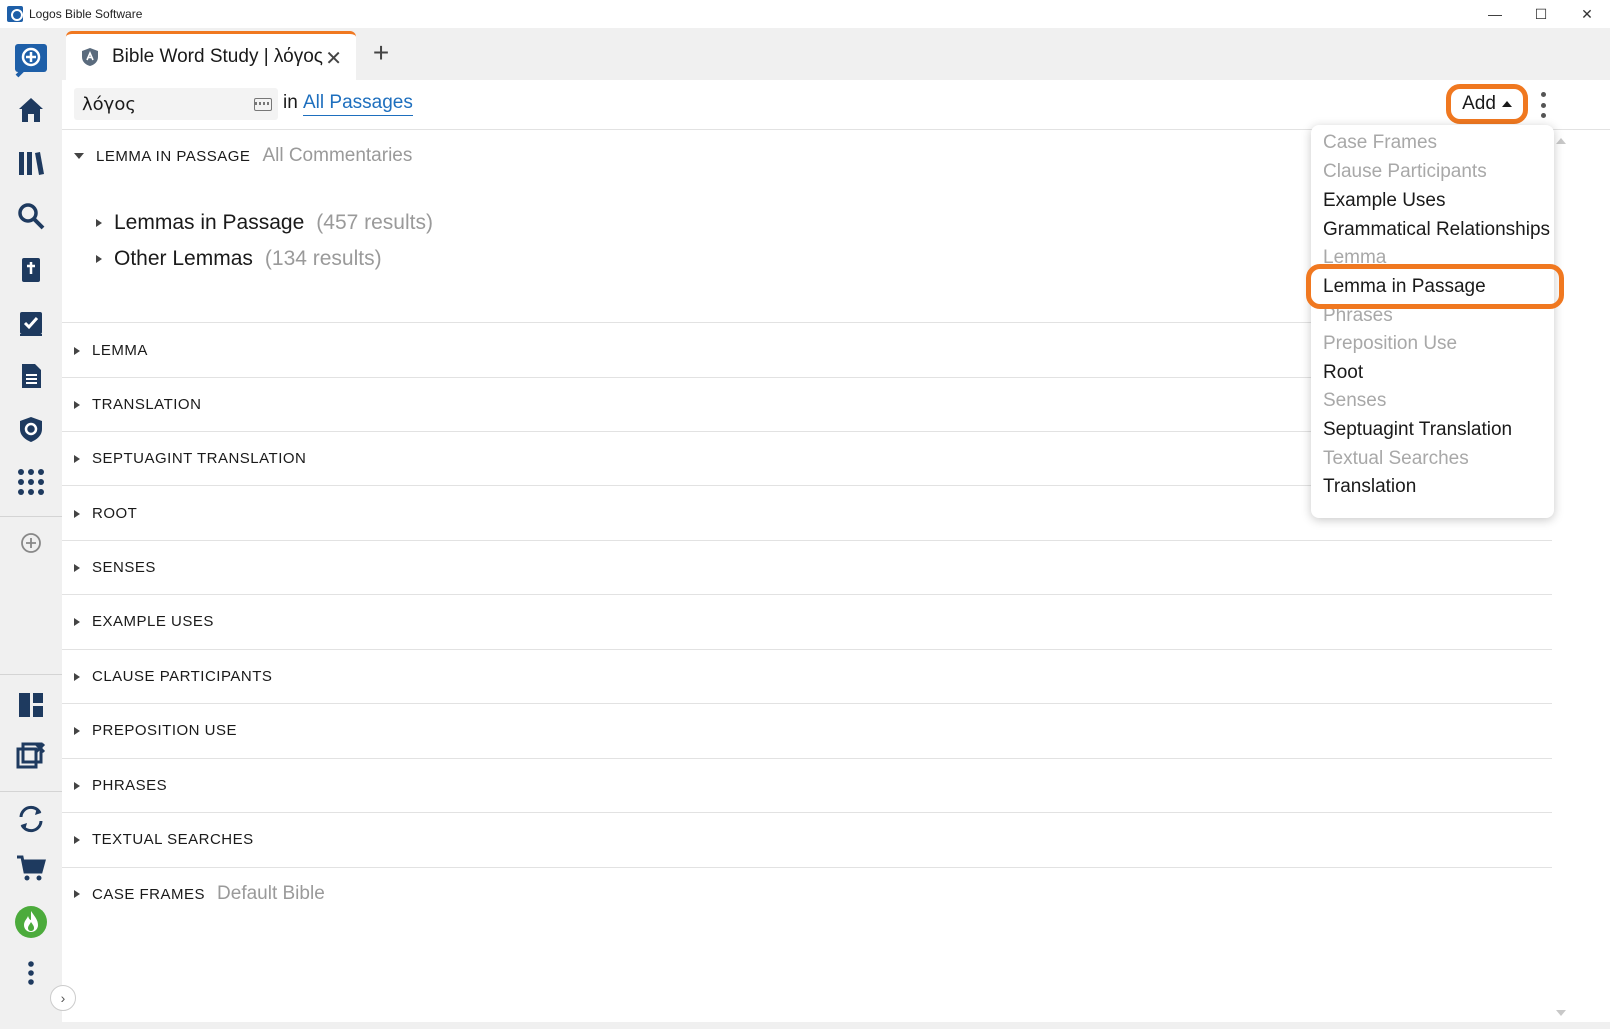  Describe the element at coordinates (165, 730) in the screenshot. I see `section-title: PREPOSITION USE` at that location.